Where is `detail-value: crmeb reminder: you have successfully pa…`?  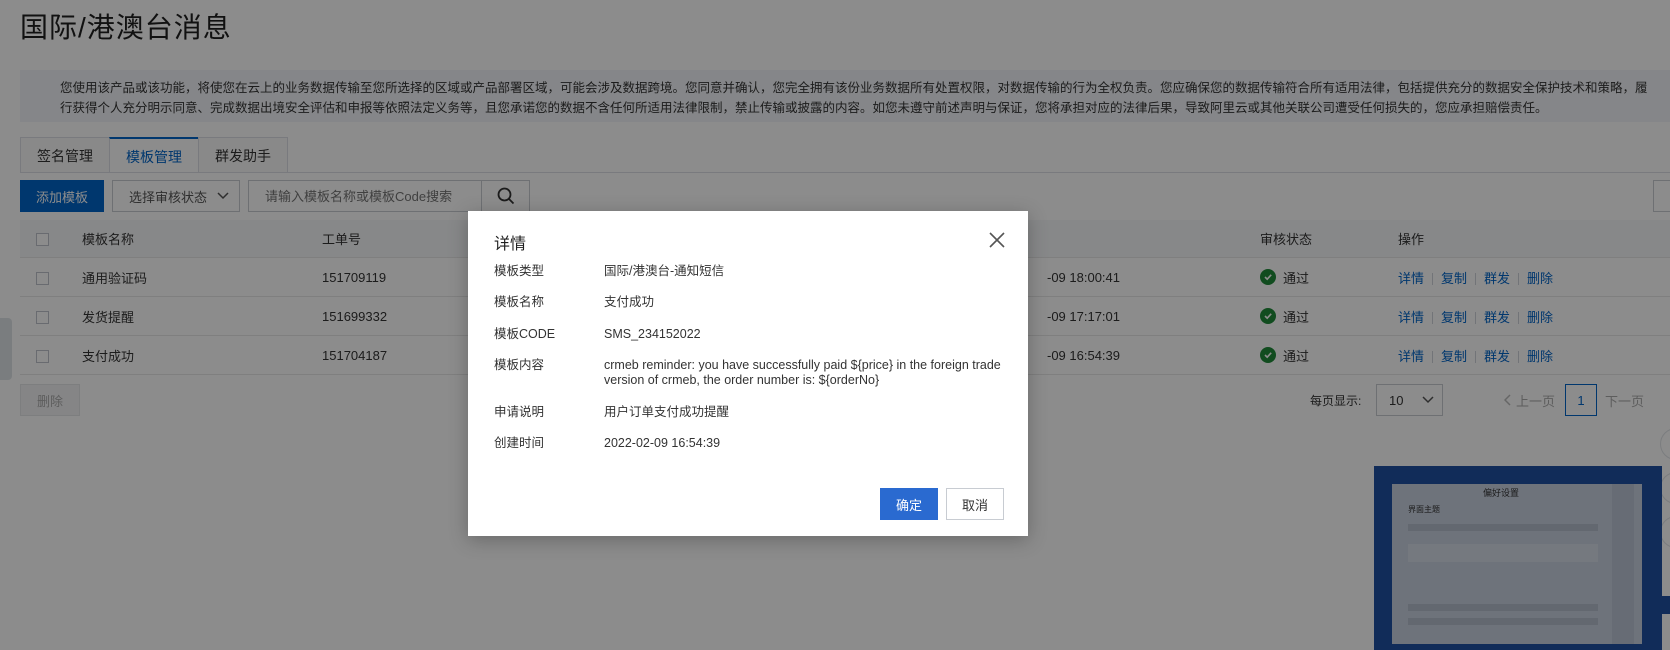
detail-value: crmeb reminder: you have successfully pa… is located at coordinates (802, 372).